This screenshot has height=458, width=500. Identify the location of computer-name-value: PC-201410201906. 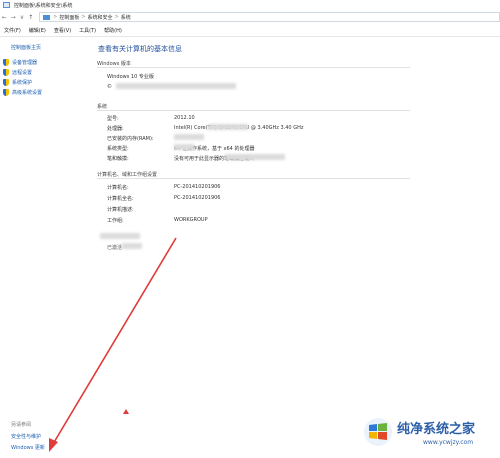
(197, 187).